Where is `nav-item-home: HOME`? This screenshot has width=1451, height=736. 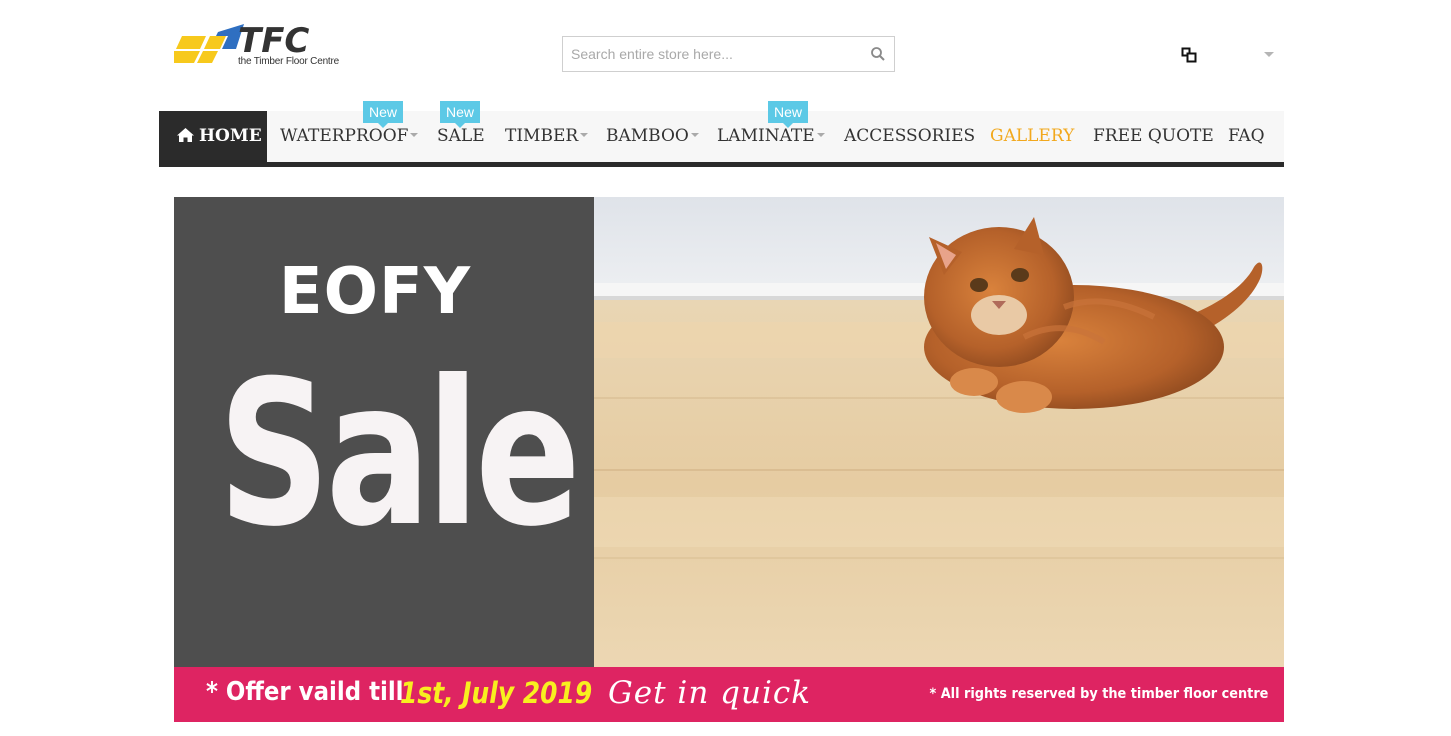 nav-item-home: HOME is located at coordinates (213, 136).